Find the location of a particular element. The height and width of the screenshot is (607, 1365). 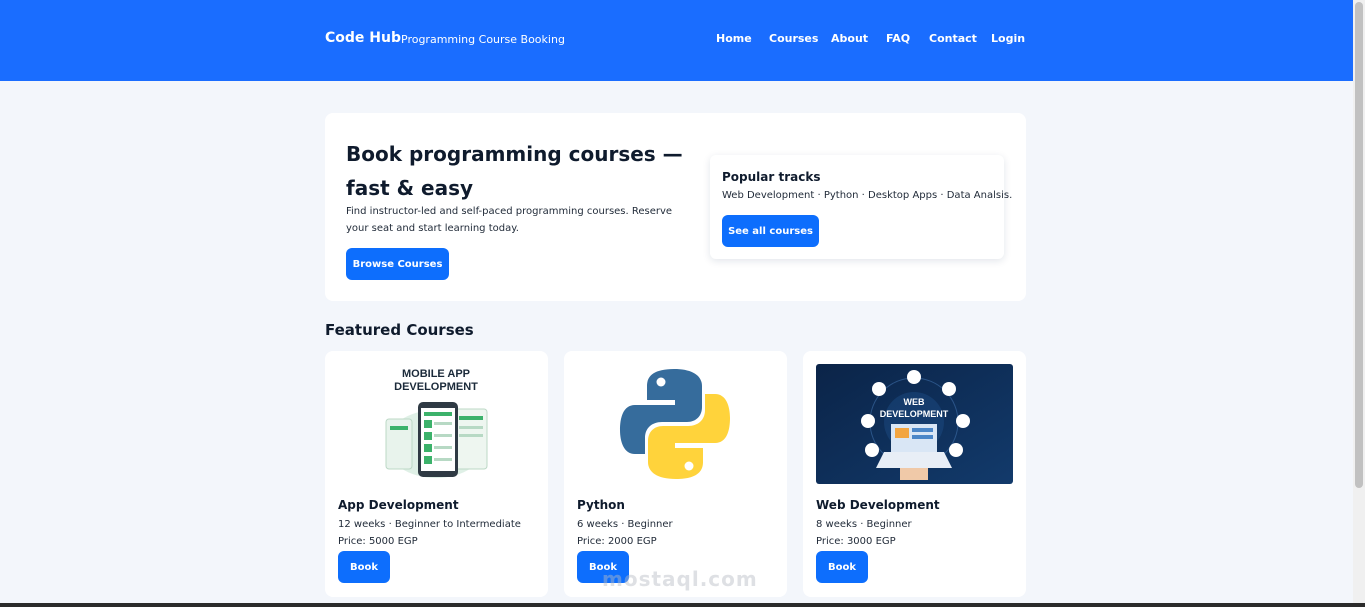

course-price: Price: 2000 EGP is located at coordinates (617, 541).